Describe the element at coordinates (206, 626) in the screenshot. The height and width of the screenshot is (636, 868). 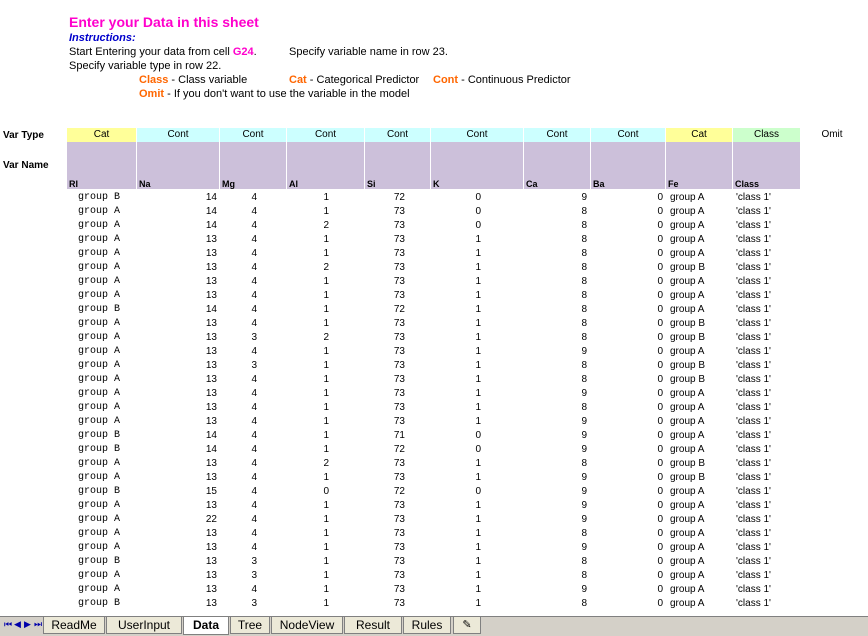
I see `tab-data: Data` at that location.